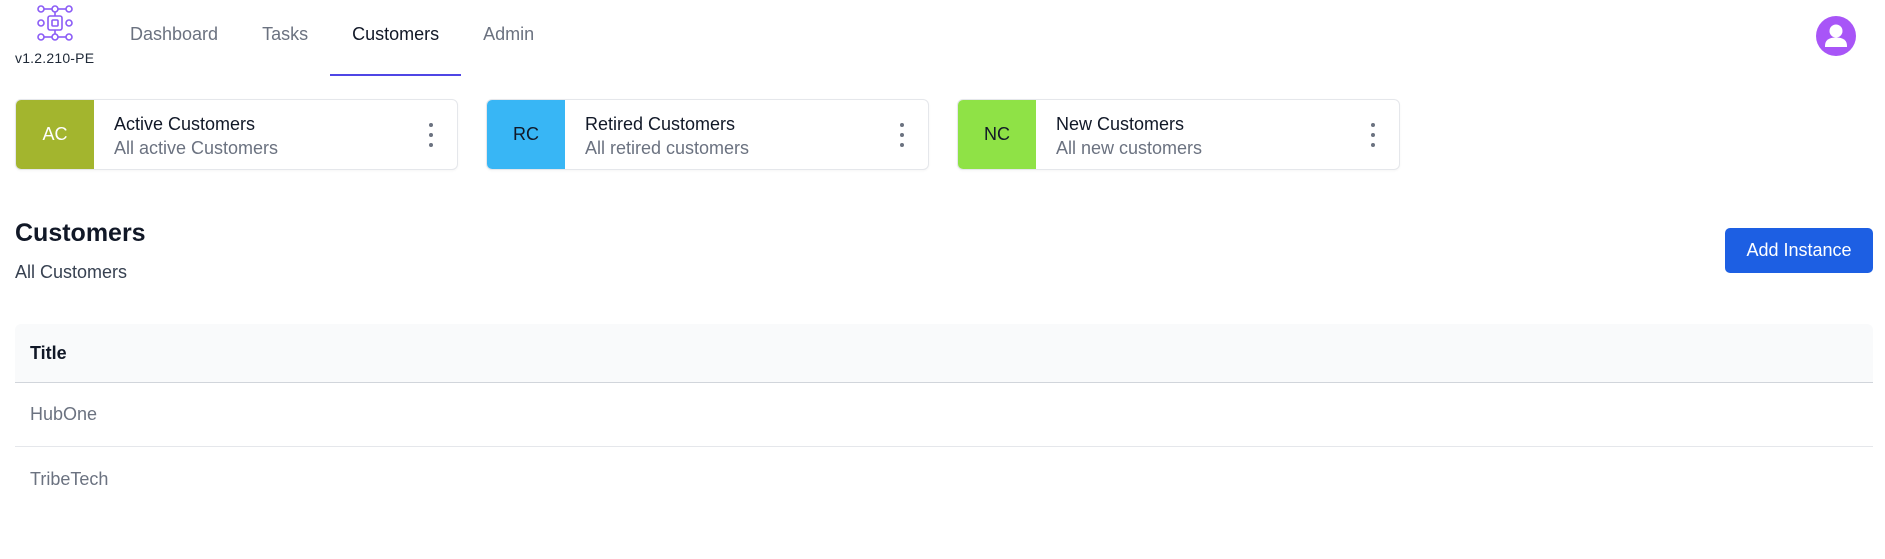 Image resolution: width=1885 pixels, height=559 pixels. What do you see at coordinates (55, 134) in the screenshot?
I see `card-badge: AC` at bounding box center [55, 134].